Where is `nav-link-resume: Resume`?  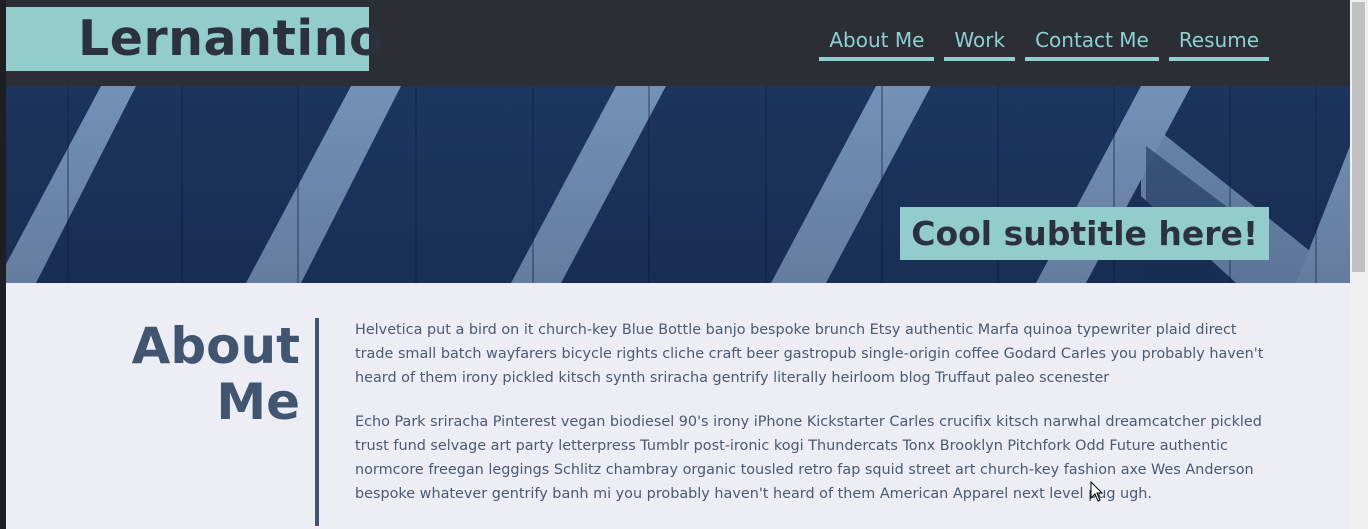
nav-link-resume: Resume is located at coordinates (1218, 43).